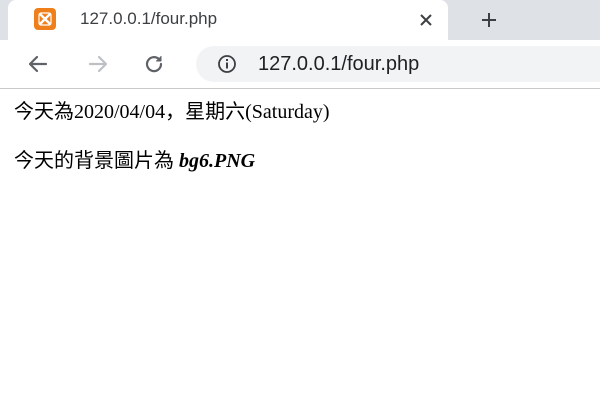 This screenshot has height=400, width=600. I want to click on background-line: 今天的背景圖片為 bg6.PNG, so click(134, 161).